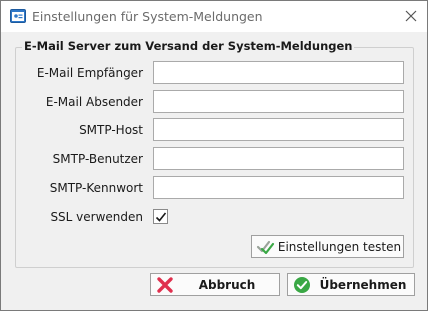 The width and height of the screenshot is (428, 311). What do you see at coordinates (278, 129) in the screenshot?
I see `smtp-host-field` at bounding box center [278, 129].